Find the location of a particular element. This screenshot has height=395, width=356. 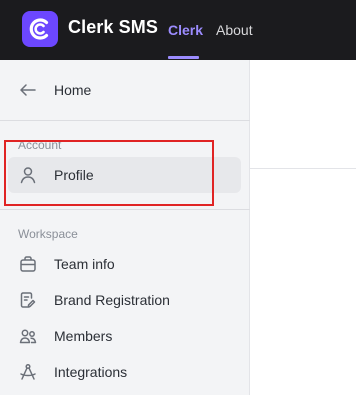

clerk-logo-icon is located at coordinates (40, 29).